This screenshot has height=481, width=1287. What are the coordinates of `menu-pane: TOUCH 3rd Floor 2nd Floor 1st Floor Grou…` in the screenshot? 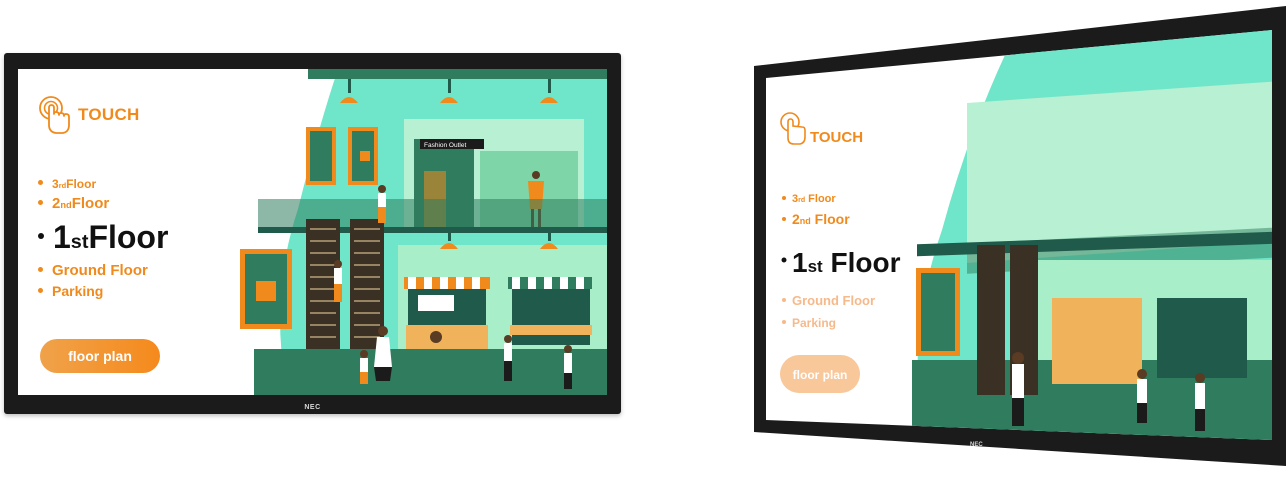 It's located at (135, 232).